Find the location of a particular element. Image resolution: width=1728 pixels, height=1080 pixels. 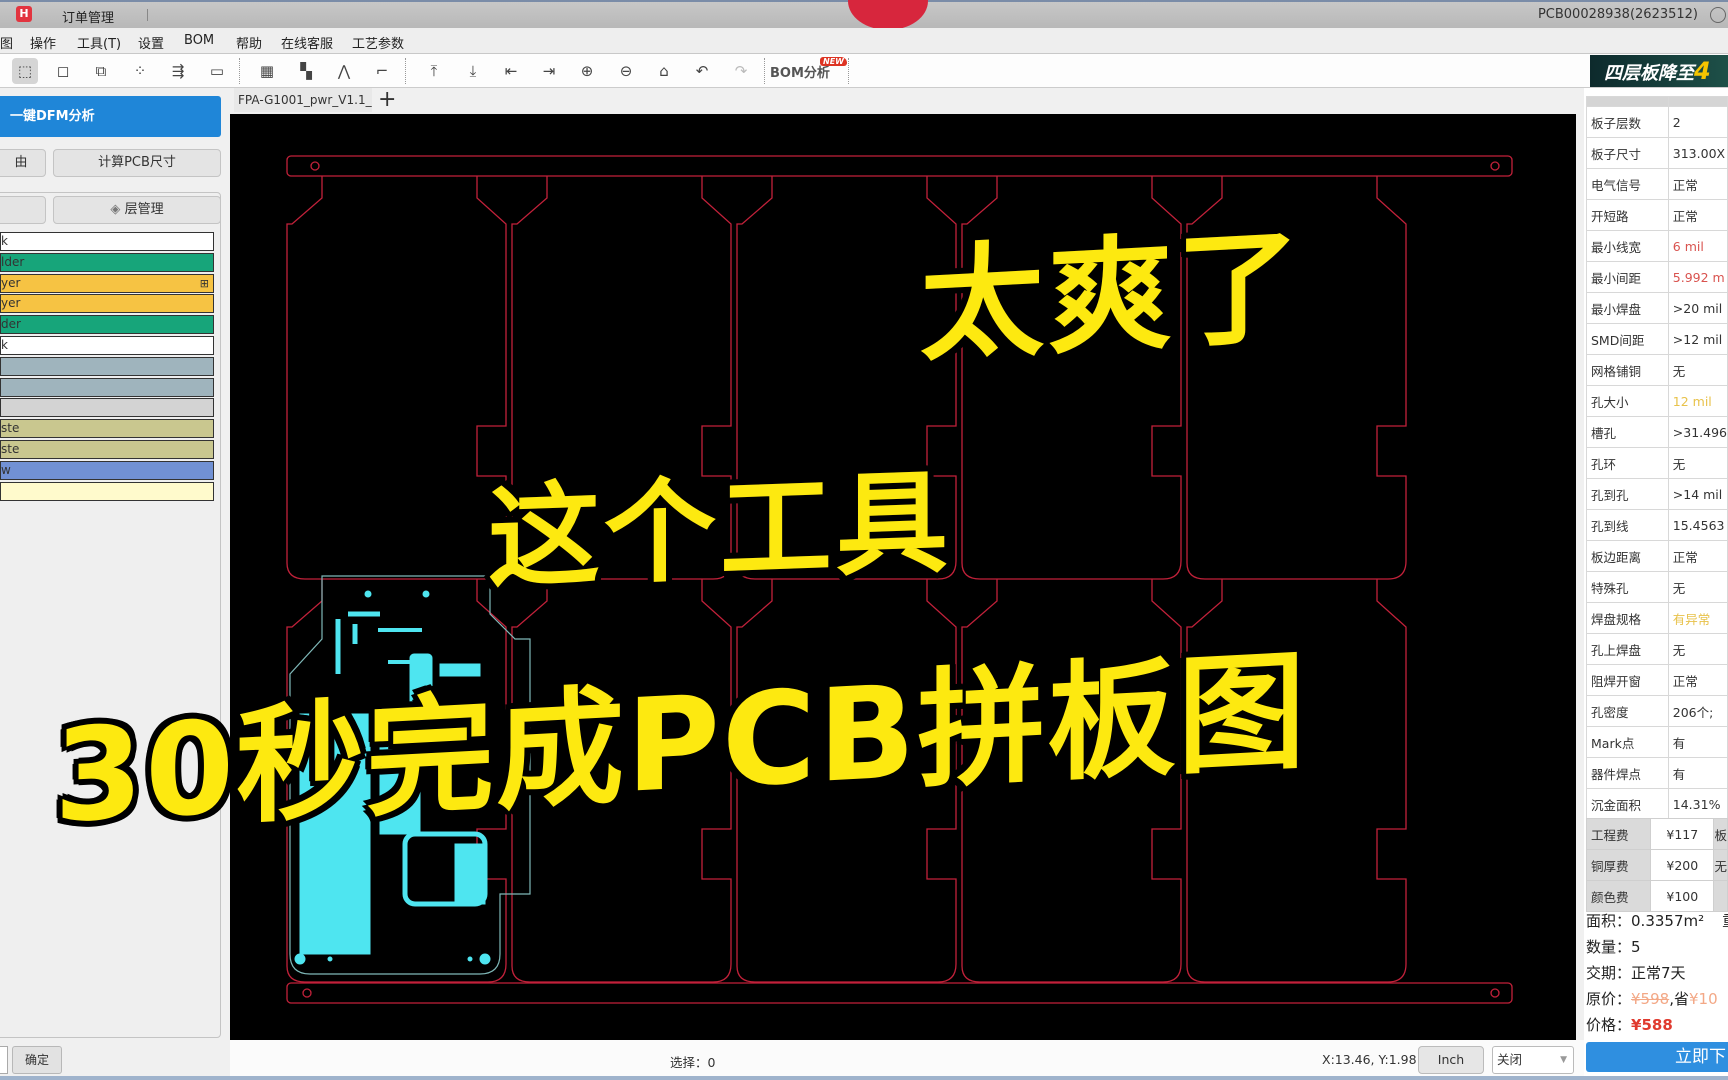

area-value: 0.3357m² is located at coordinates (1668, 921).